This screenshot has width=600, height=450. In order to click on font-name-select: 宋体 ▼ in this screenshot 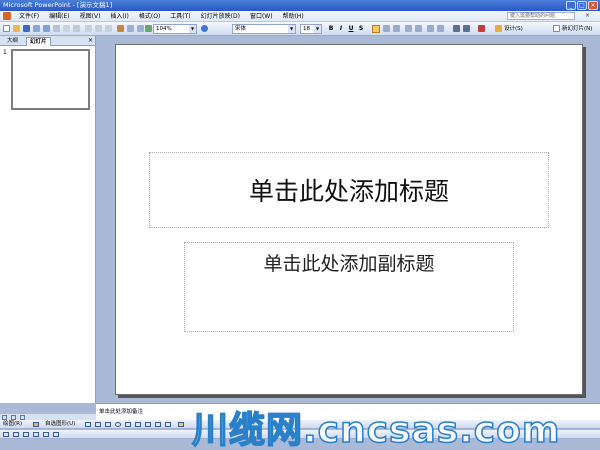, I will do `click(264, 29)`.